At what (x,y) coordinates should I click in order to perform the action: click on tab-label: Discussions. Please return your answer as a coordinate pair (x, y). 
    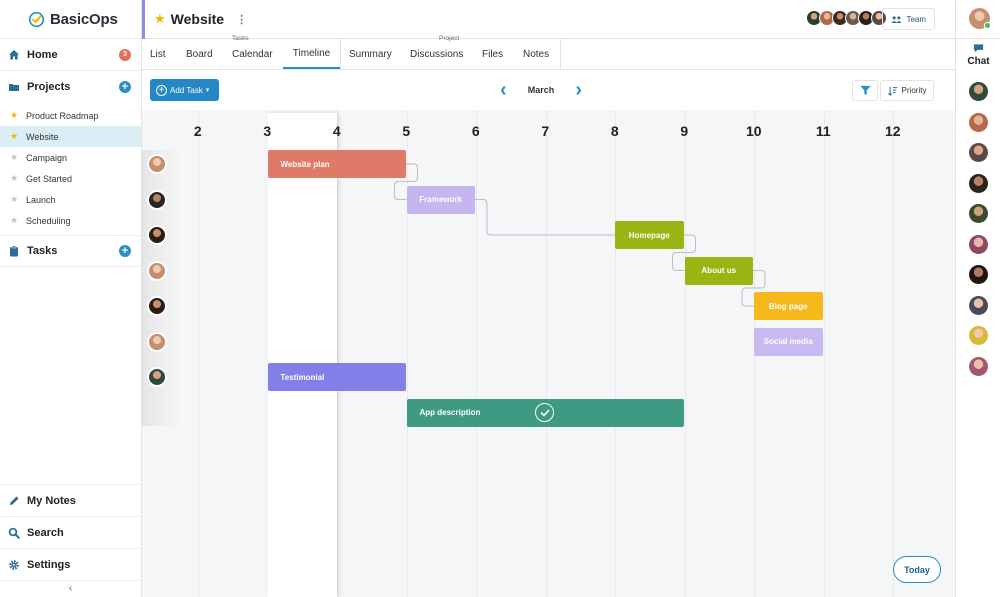
    Looking at the image, I should click on (437, 54).